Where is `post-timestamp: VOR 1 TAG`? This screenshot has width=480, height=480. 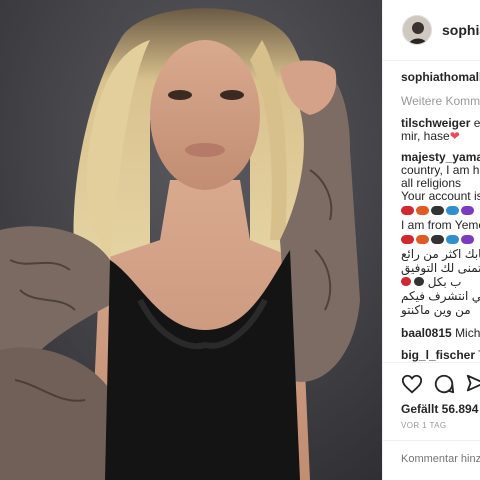 post-timestamp: VOR 1 TAG is located at coordinates (424, 425).